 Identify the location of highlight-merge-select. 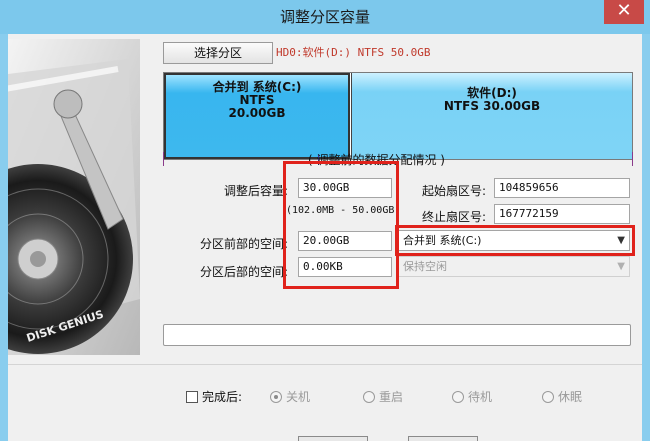
(515, 240).